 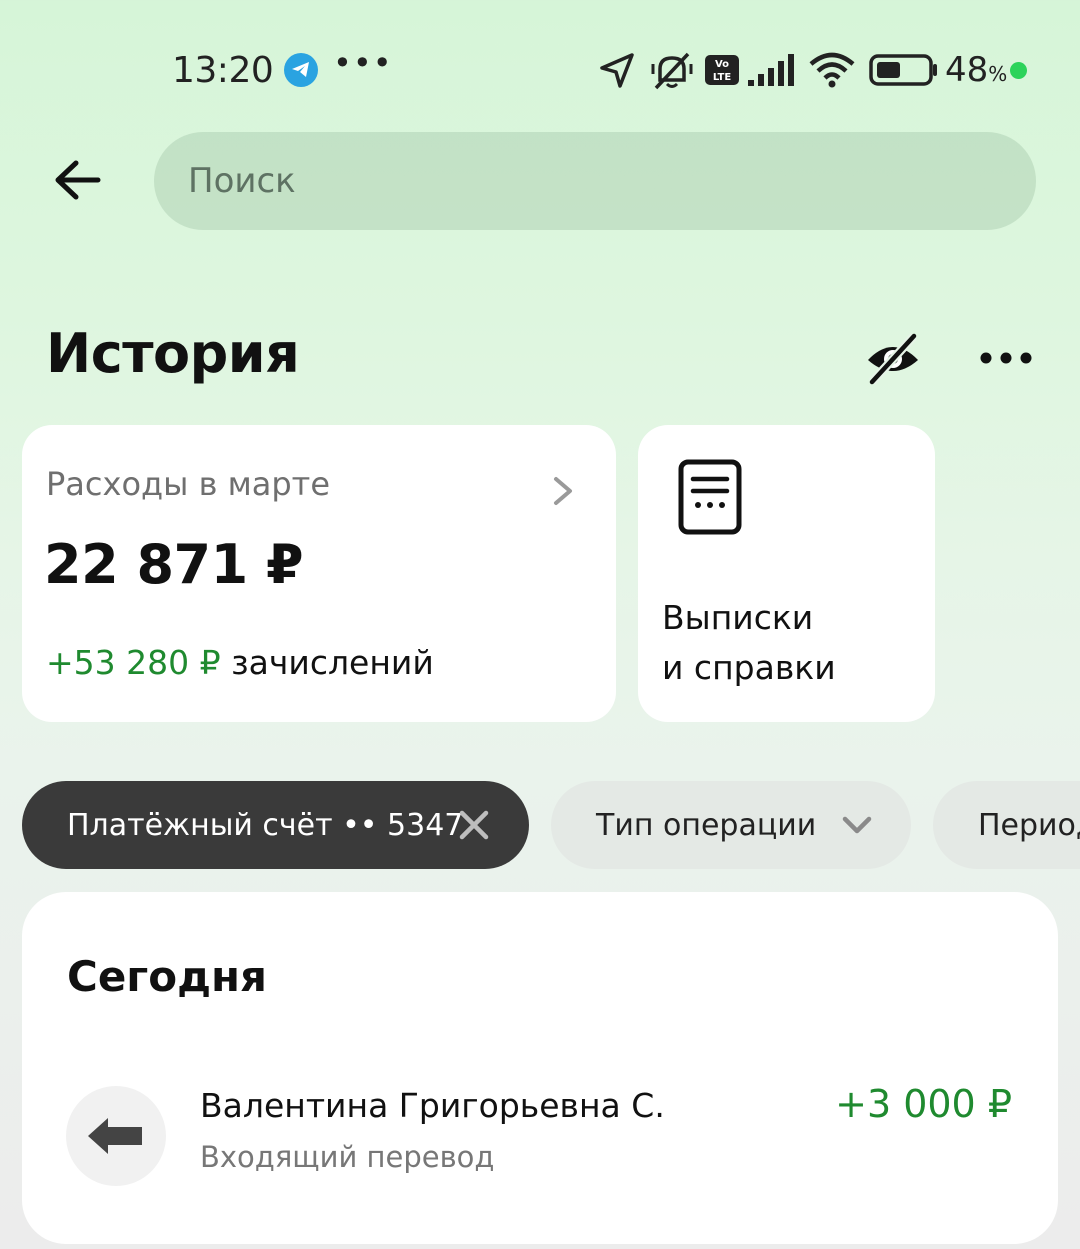 What do you see at coordinates (832, 70) in the screenshot?
I see `wifi-icon` at bounding box center [832, 70].